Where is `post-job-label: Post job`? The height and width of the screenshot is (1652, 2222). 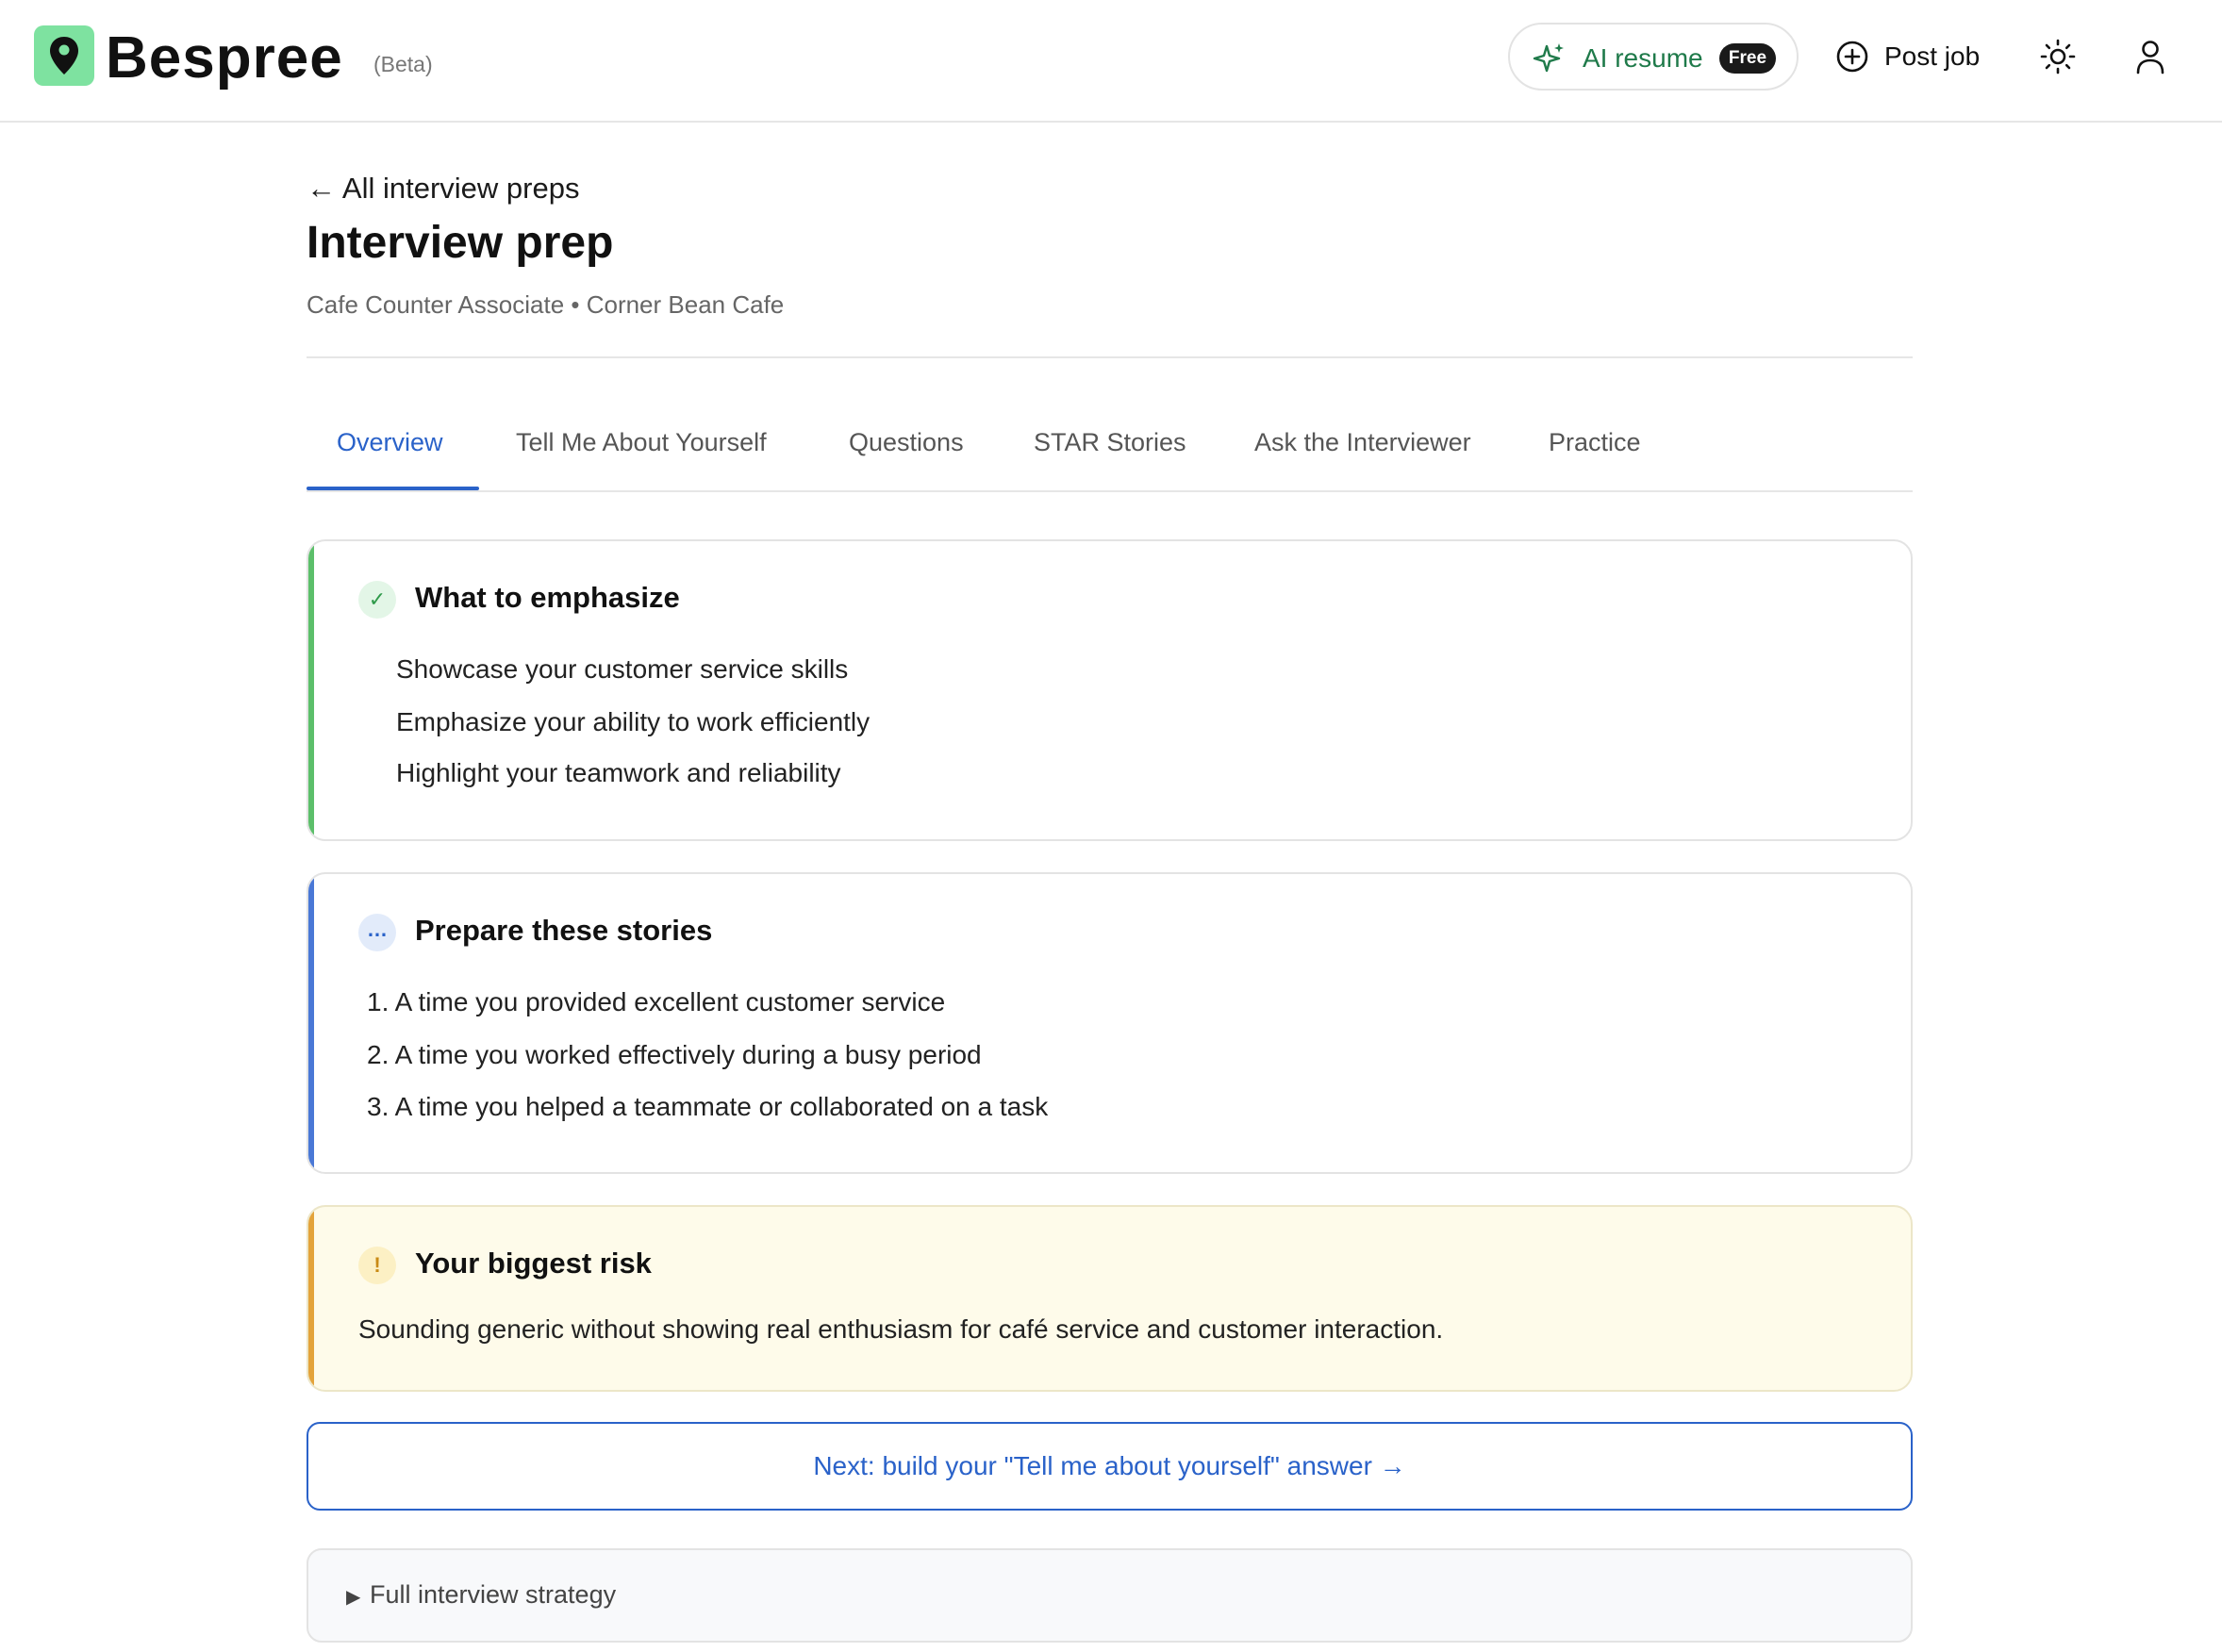
post-job-label: Post job is located at coordinates (1932, 56).